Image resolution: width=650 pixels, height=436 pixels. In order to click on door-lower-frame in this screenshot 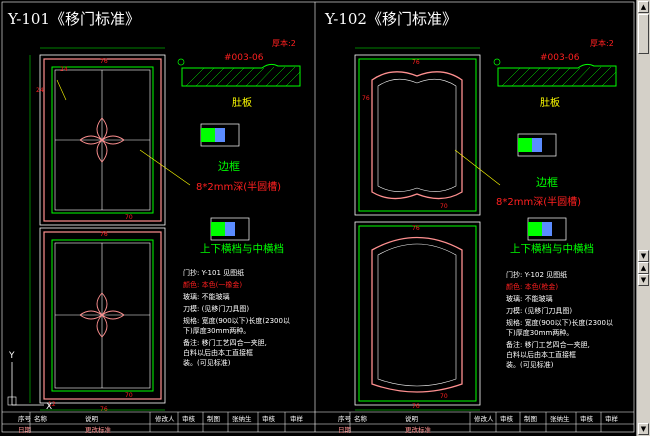, I will do `click(417, 313)`.